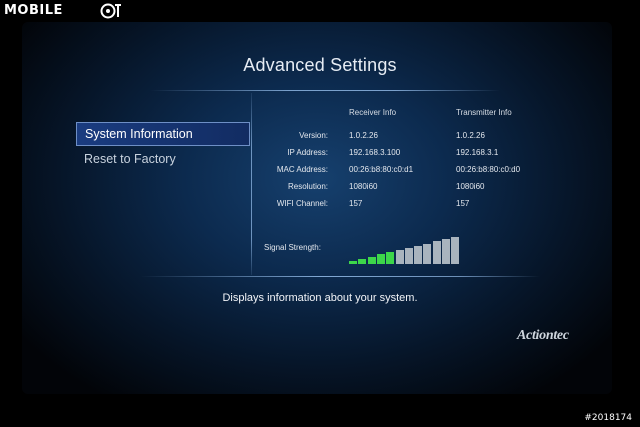  Describe the element at coordinates (363, 135) in the screenshot. I see `receiver-value: 1.0.2.26` at that location.